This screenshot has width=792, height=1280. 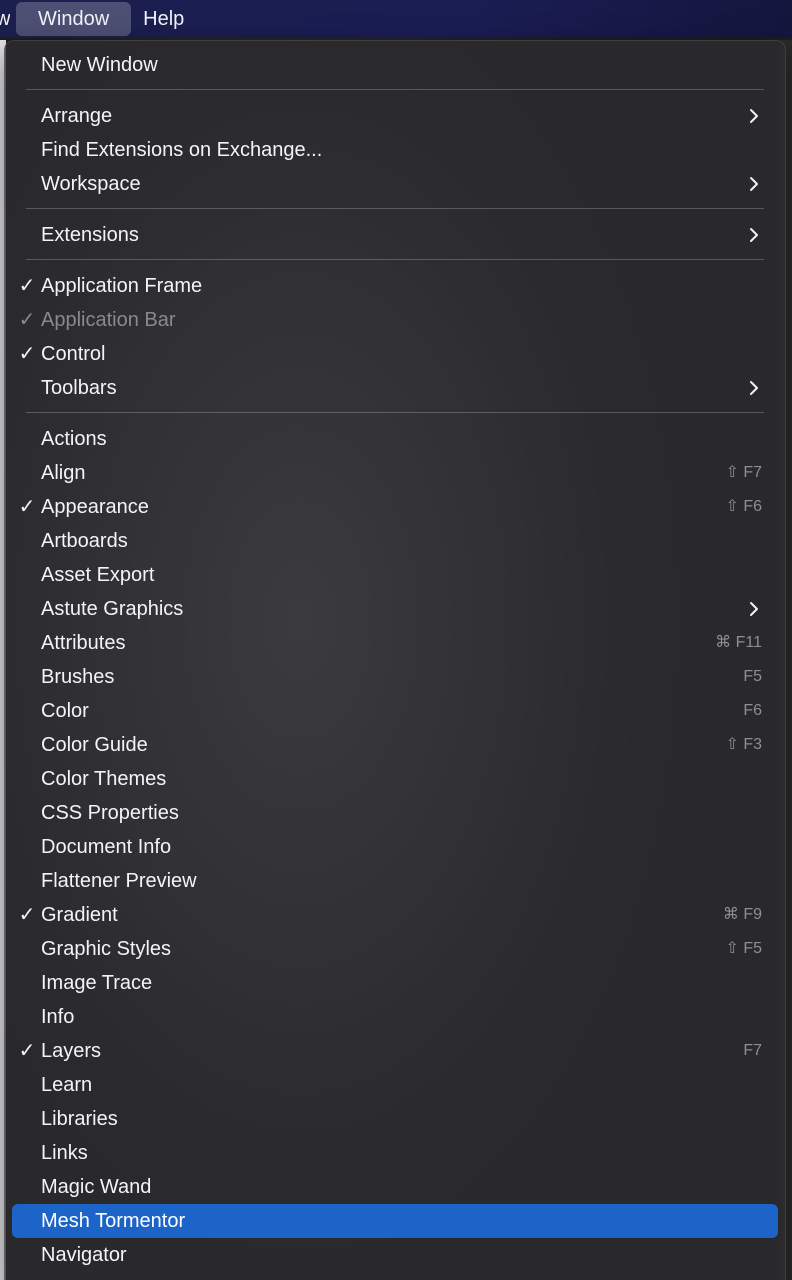 What do you see at coordinates (113, 1221) in the screenshot?
I see `menu-item-label: Mesh Tormentor` at bounding box center [113, 1221].